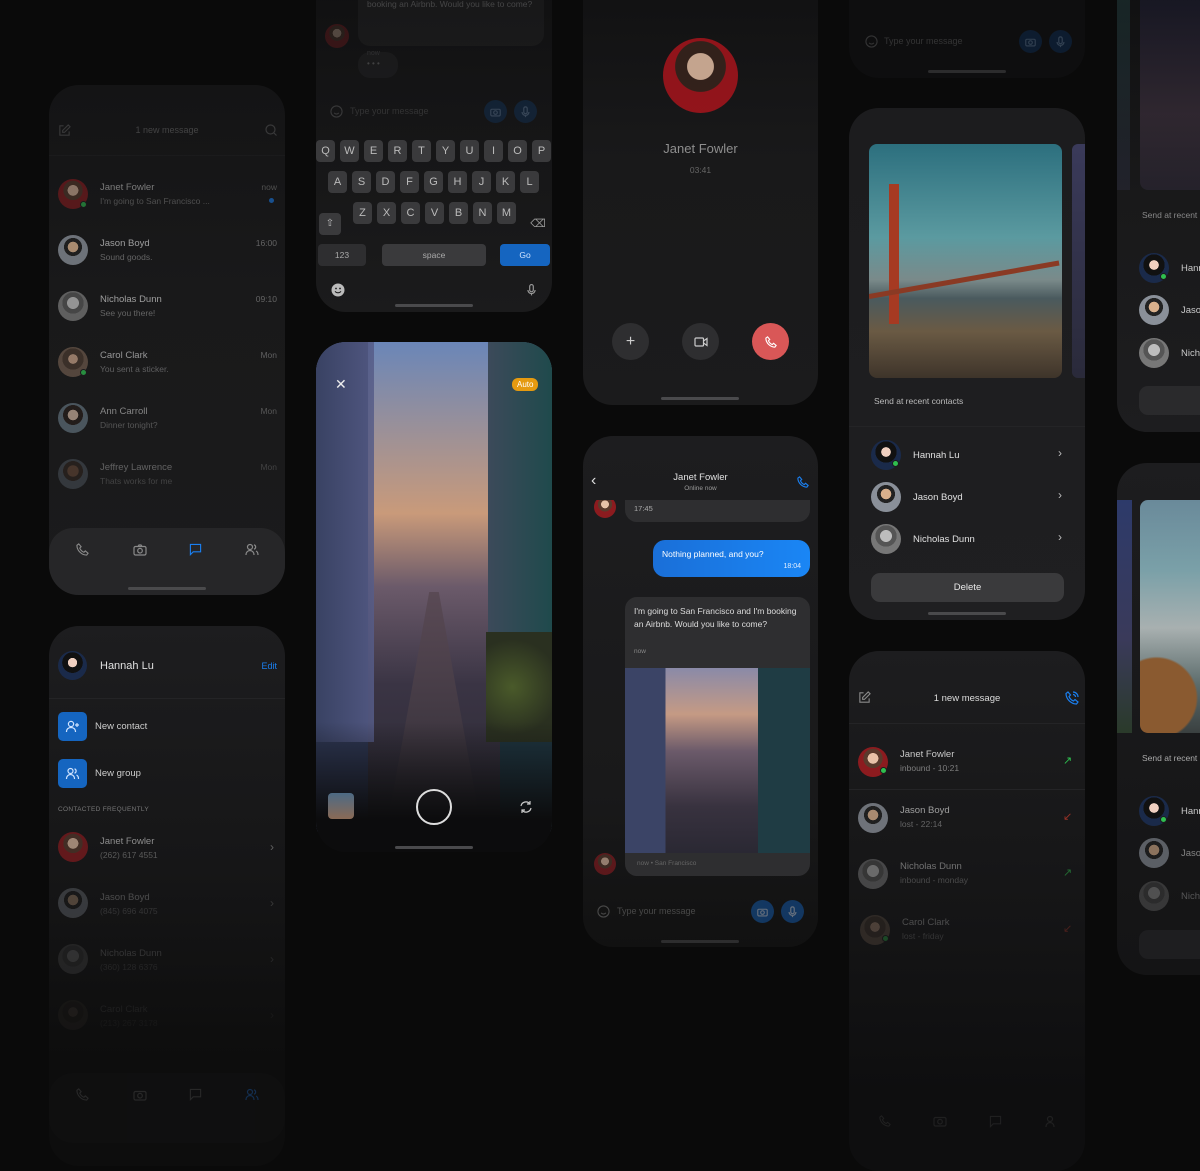 This screenshot has width=1200, height=1171. I want to click on key-q: Q, so click(325, 151).